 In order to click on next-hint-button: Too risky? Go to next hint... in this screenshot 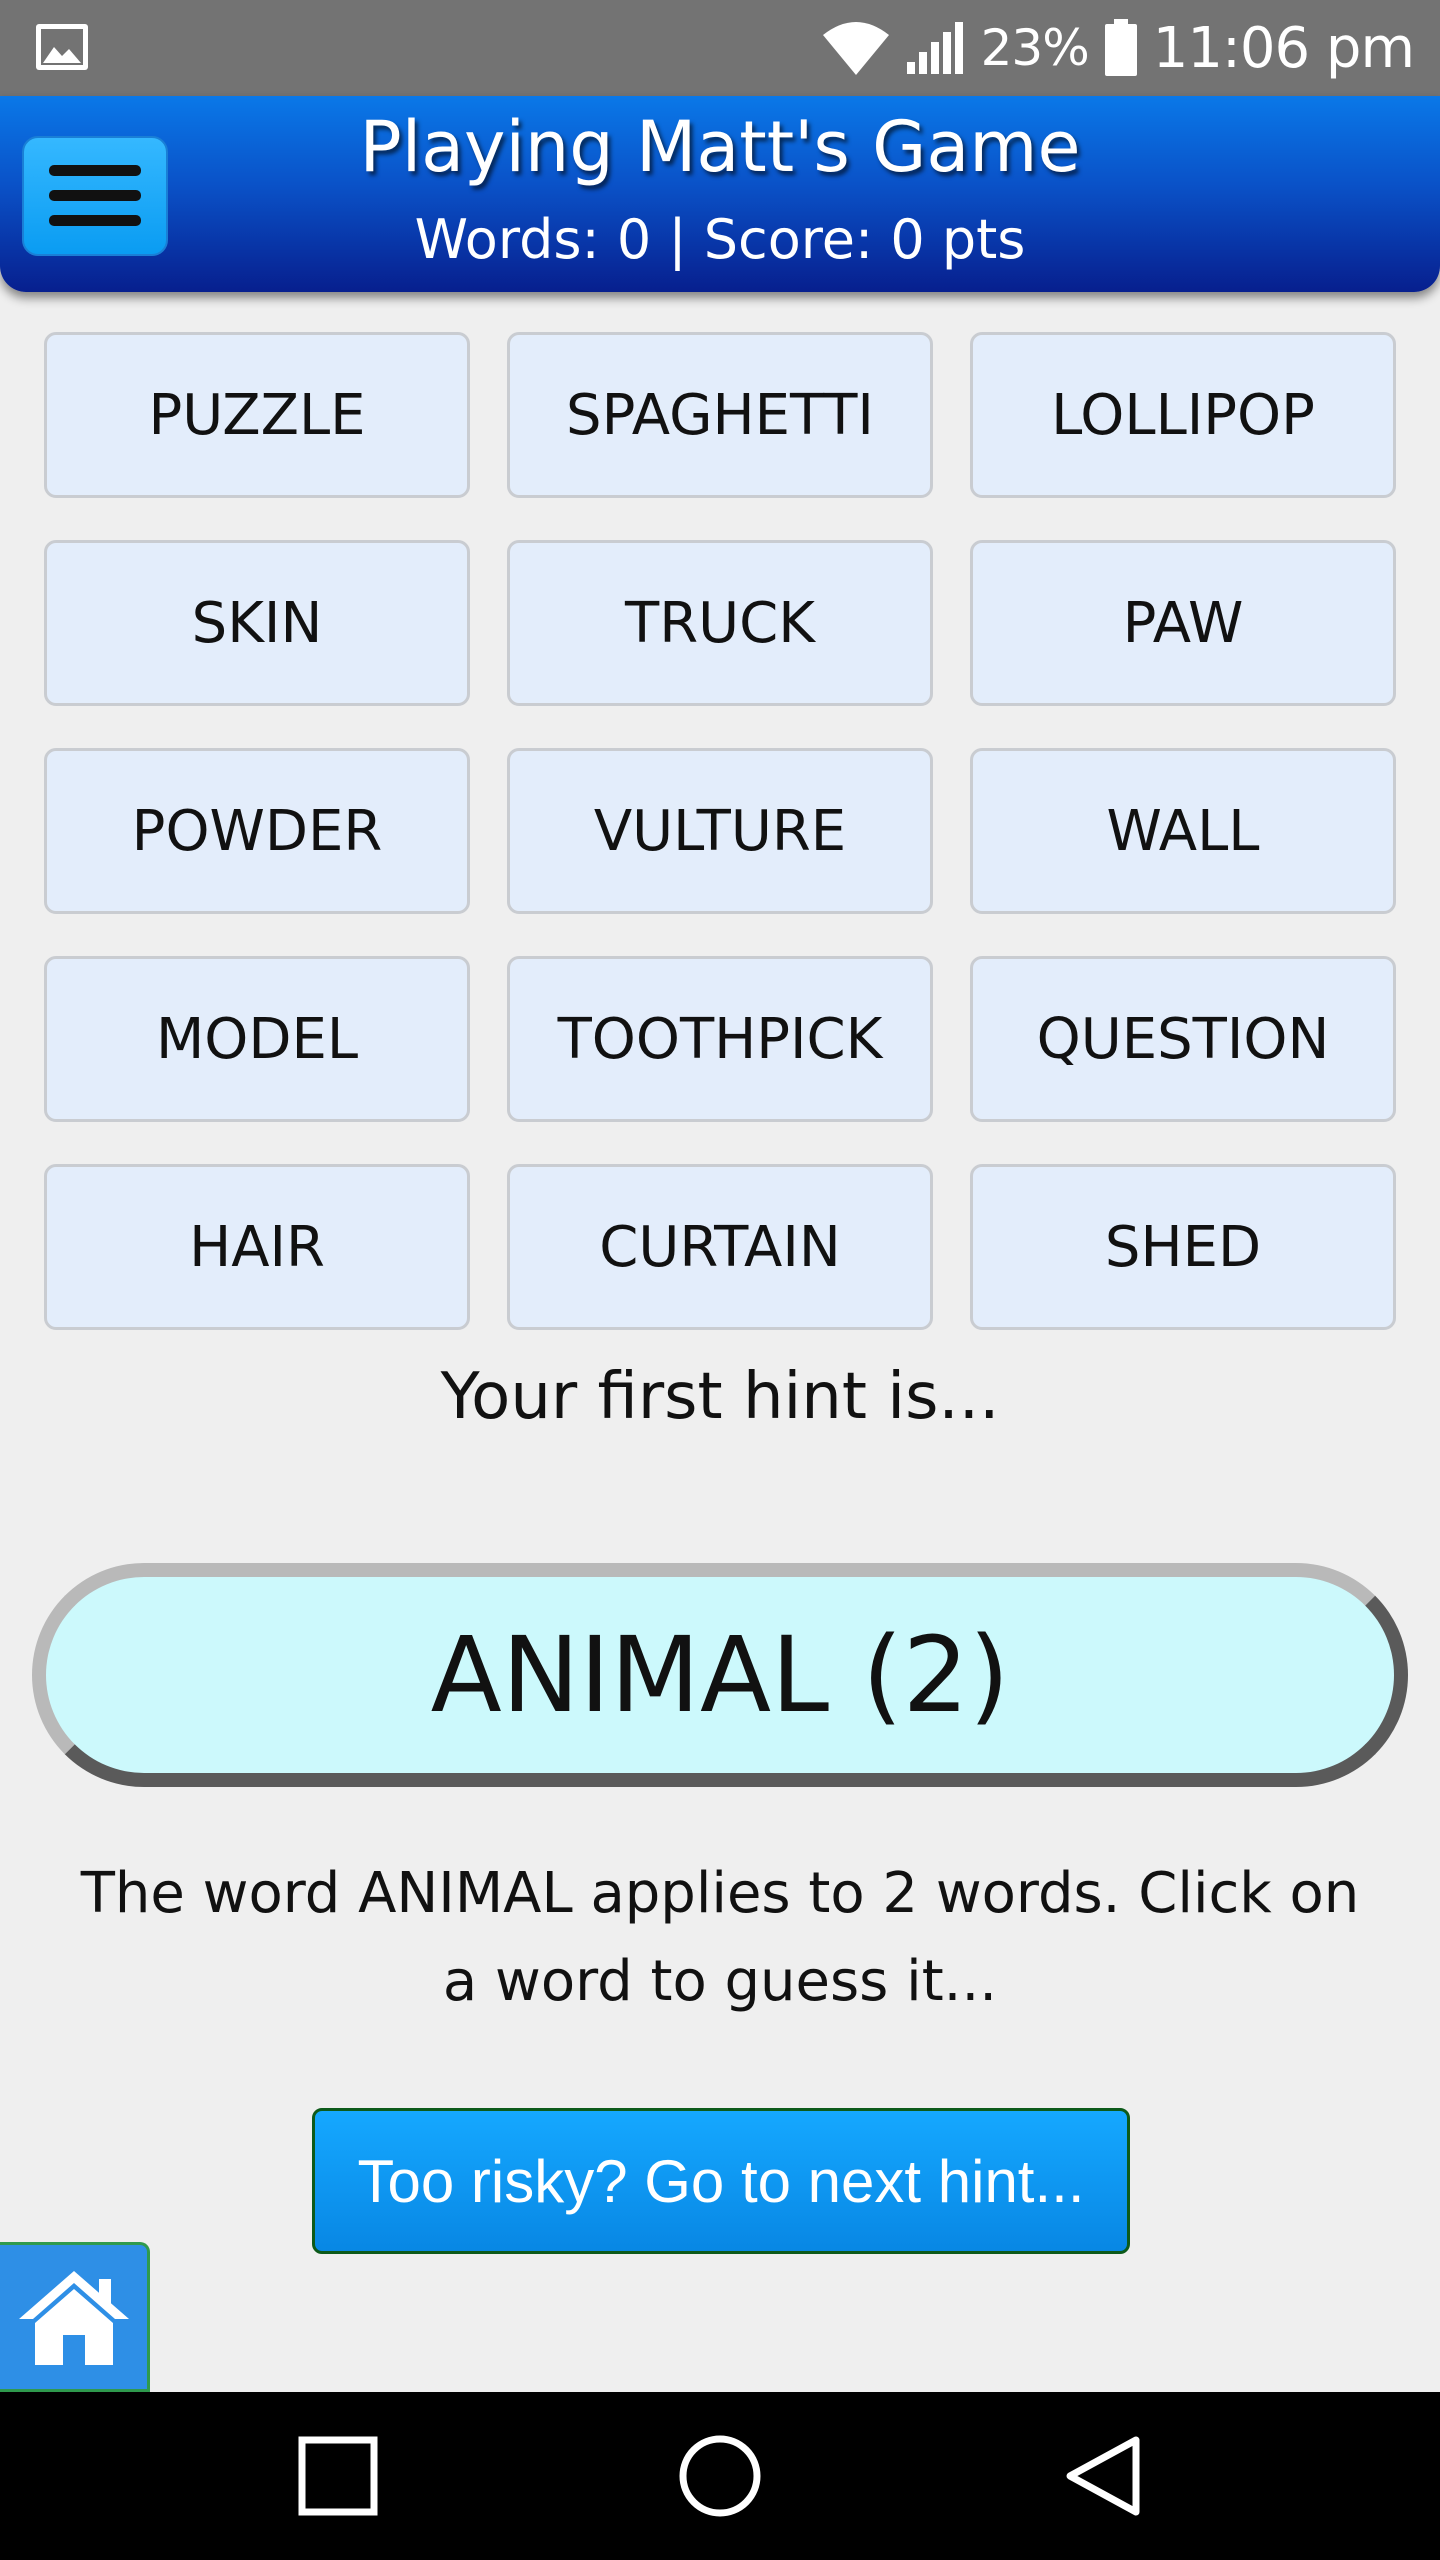, I will do `click(721, 2181)`.